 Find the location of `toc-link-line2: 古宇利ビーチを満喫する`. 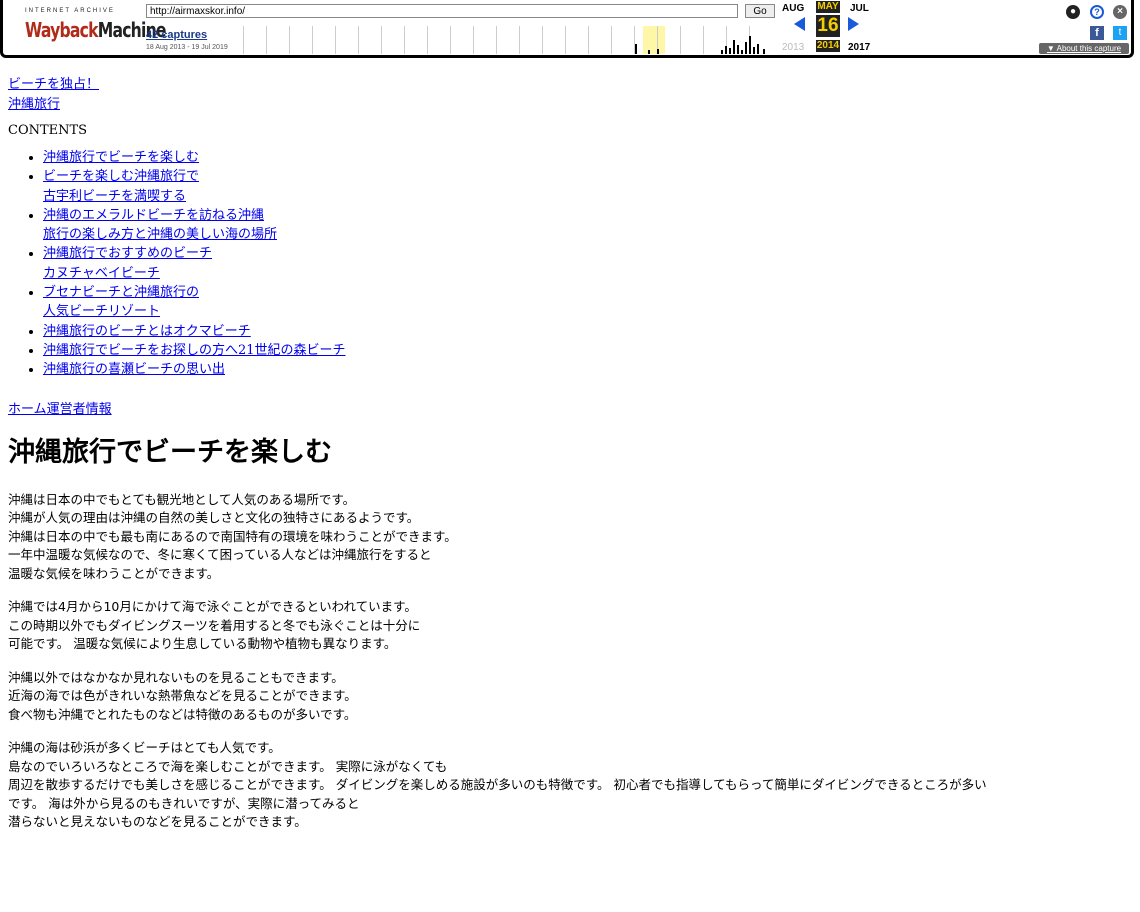

toc-link-line2: 古宇利ビーチを満喫する is located at coordinates (115, 196).